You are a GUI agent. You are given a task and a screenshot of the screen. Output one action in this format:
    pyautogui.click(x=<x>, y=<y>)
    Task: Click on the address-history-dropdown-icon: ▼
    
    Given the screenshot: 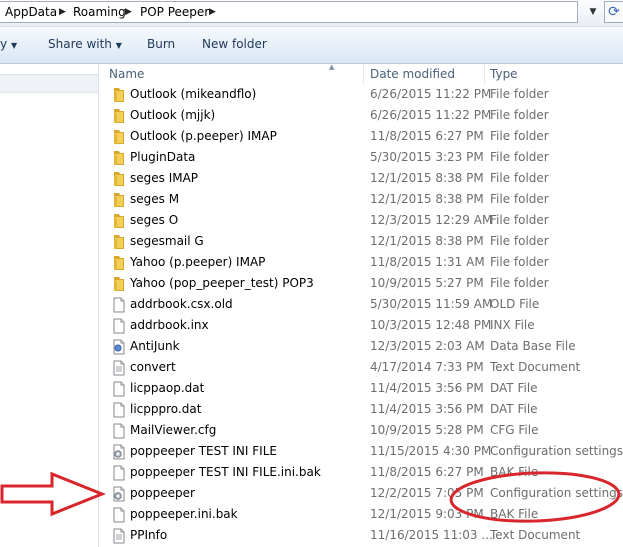 What is the action you would take?
    pyautogui.click(x=593, y=12)
    